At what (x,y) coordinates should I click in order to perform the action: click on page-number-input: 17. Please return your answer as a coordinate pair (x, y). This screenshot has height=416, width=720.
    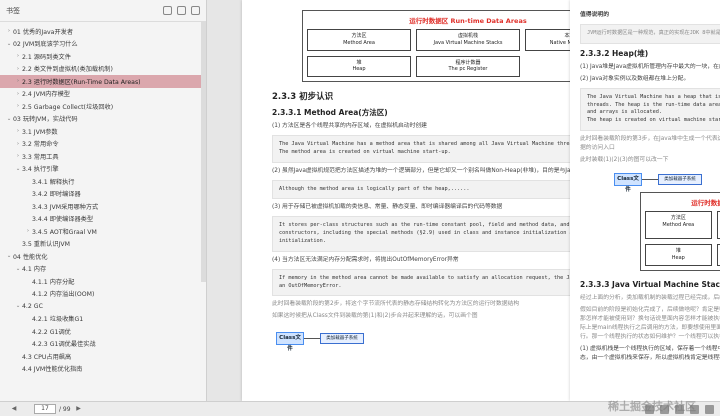
    Looking at the image, I should click on (45, 409).